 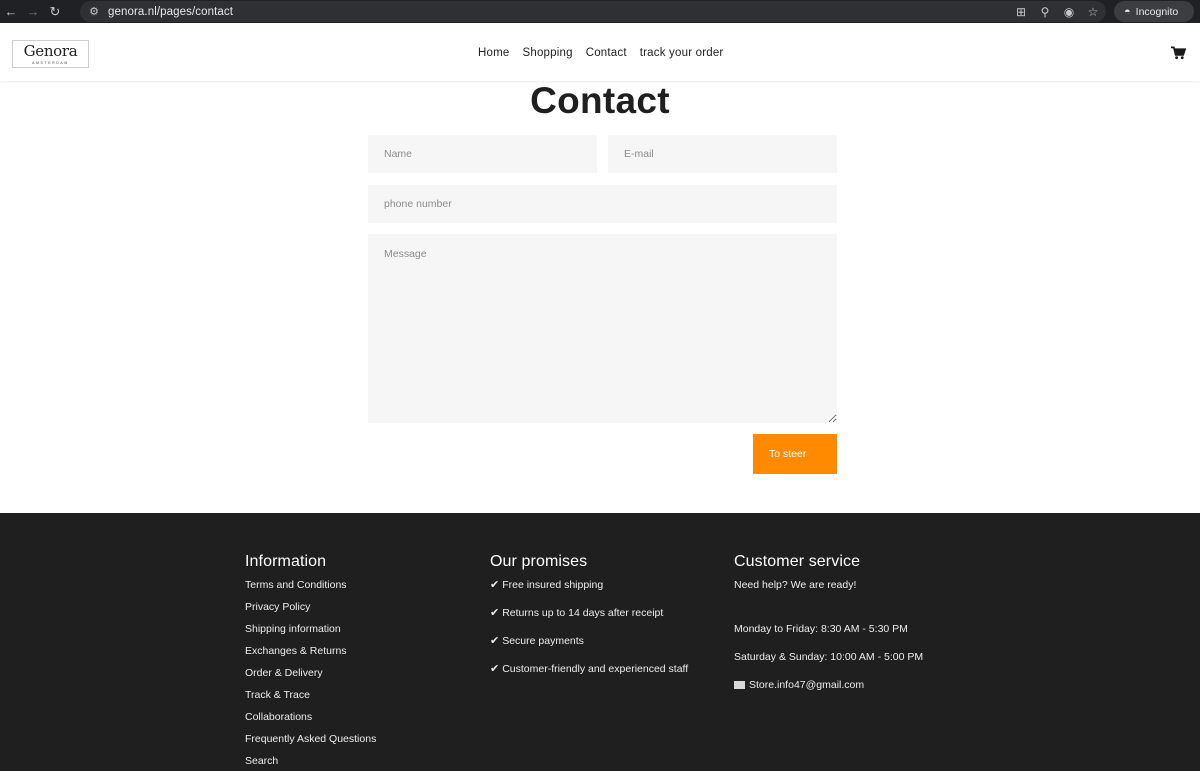 I want to click on promises-heading: Our promises, so click(x=539, y=561).